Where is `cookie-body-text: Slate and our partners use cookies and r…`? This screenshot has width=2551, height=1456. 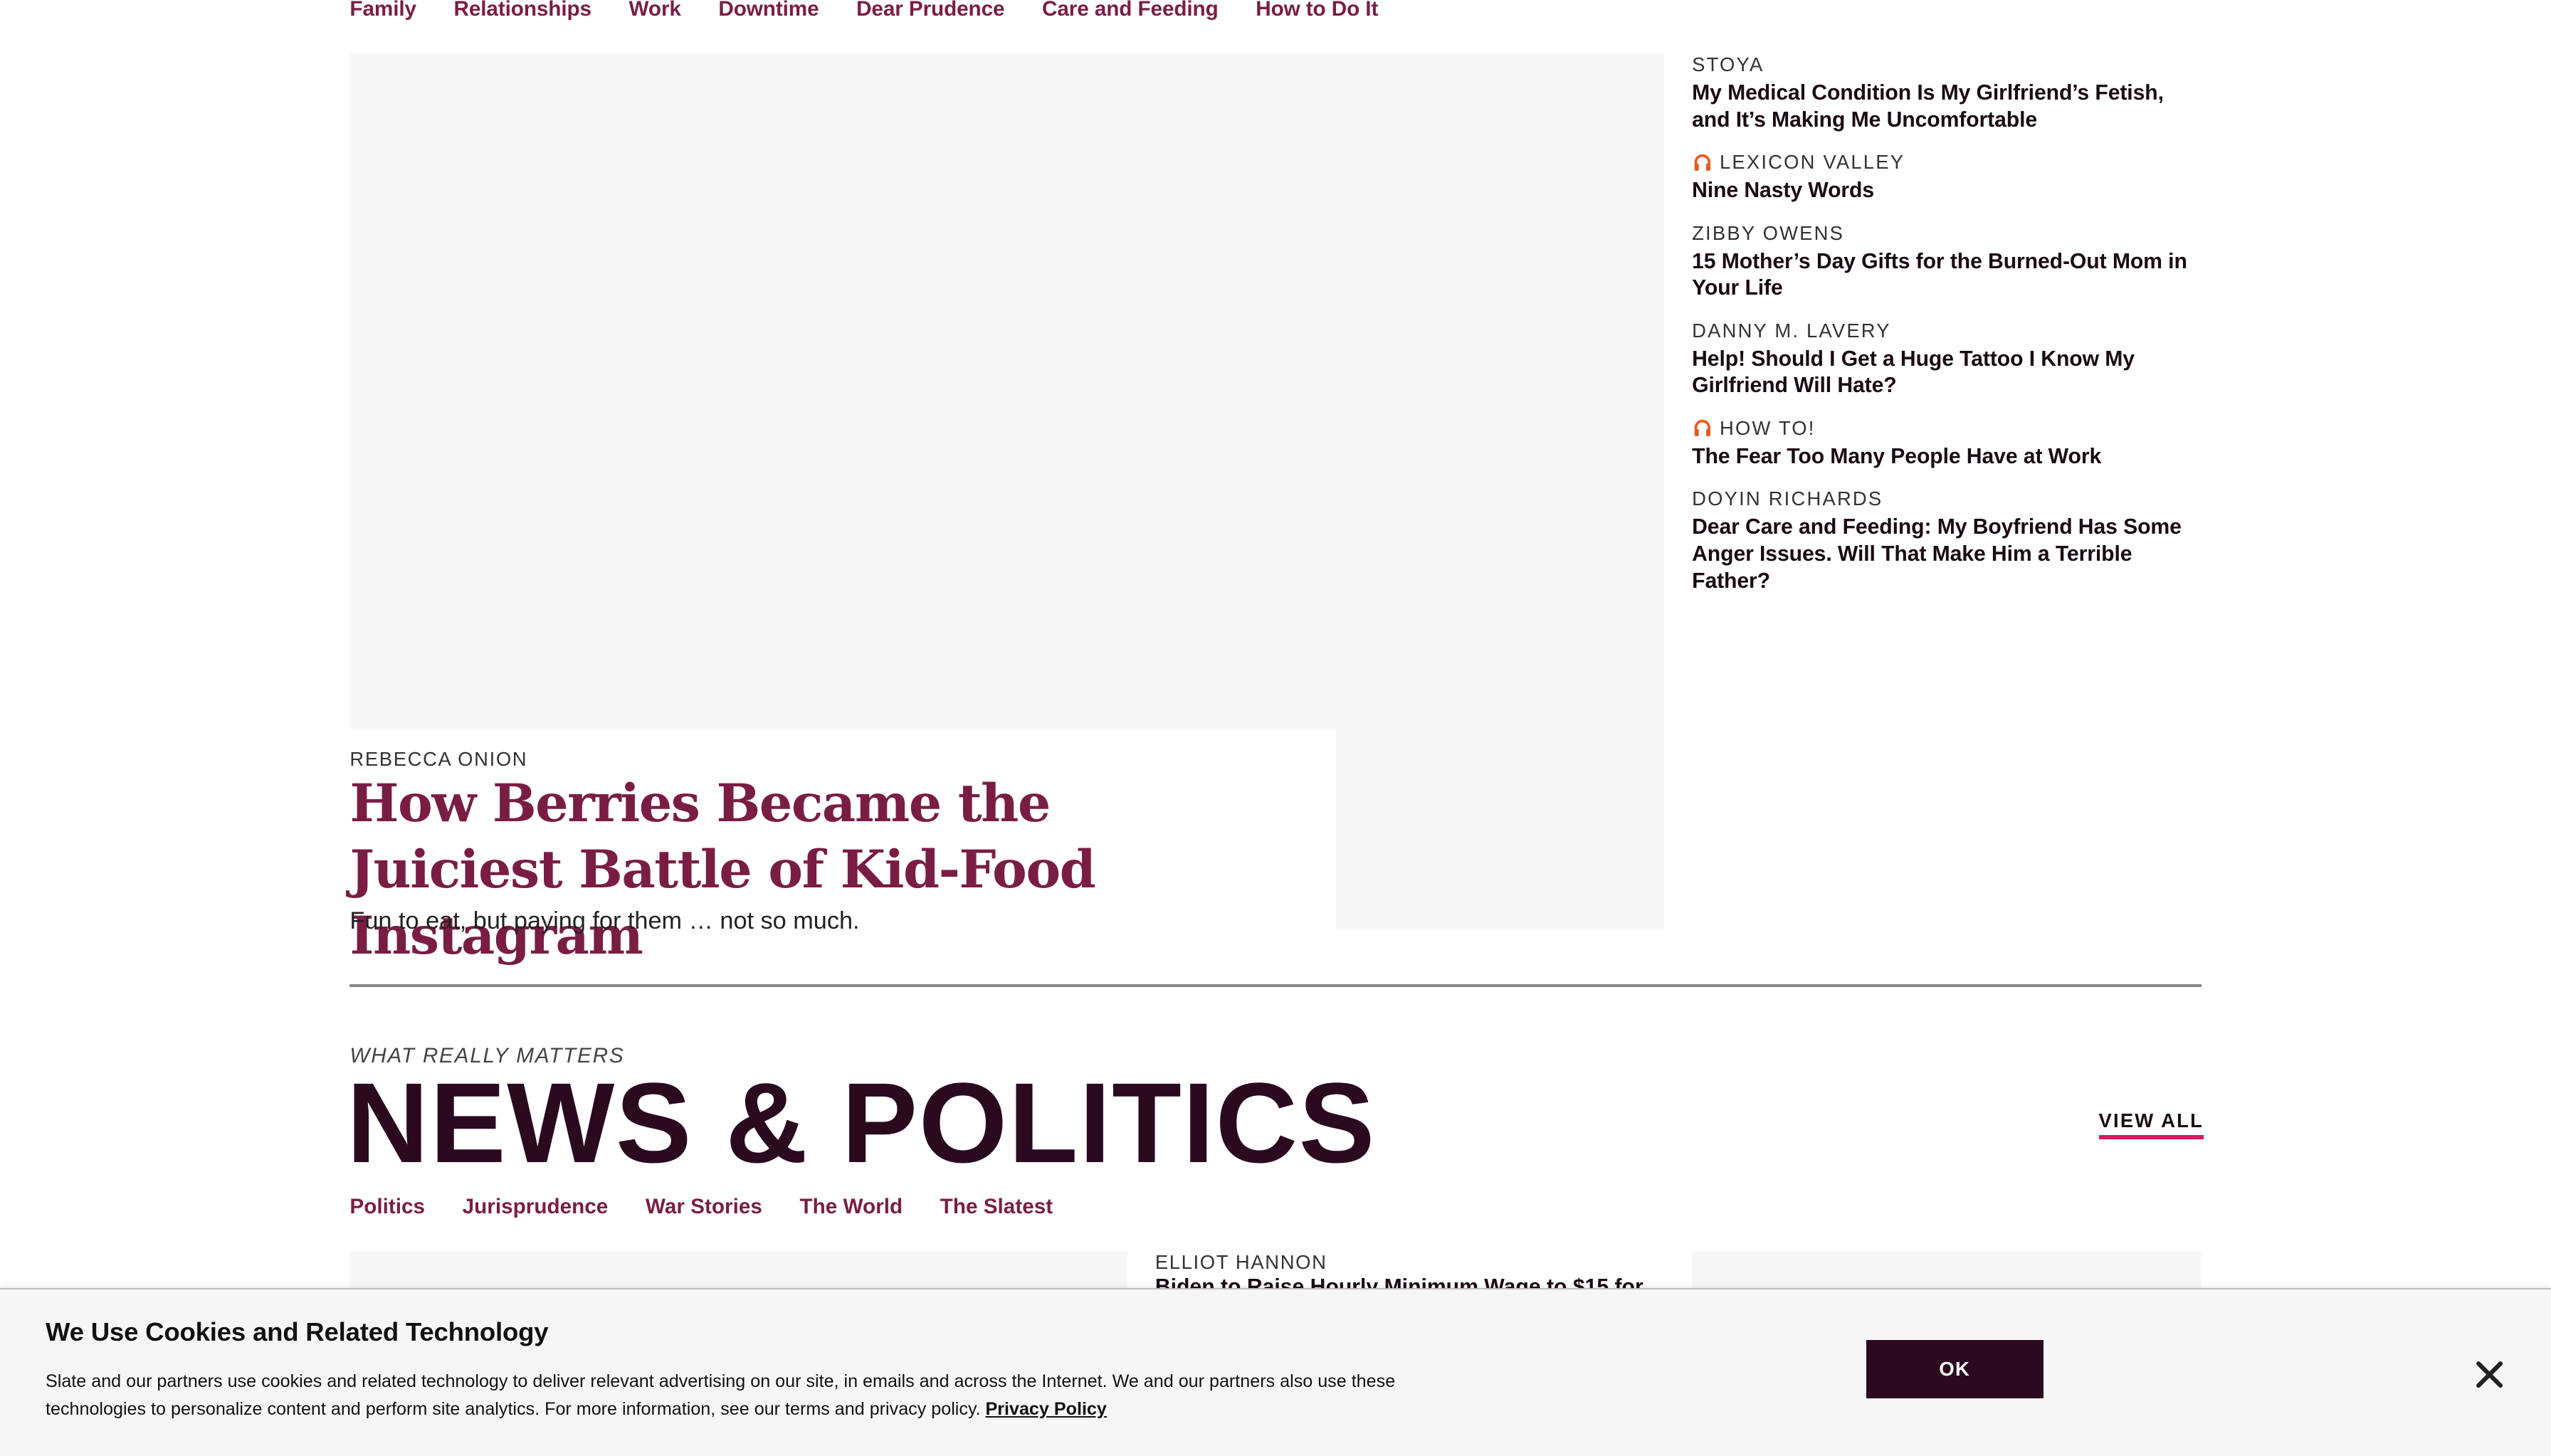
cookie-body-text: Slate and our partners use cookies and r… is located at coordinates (720, 1395).